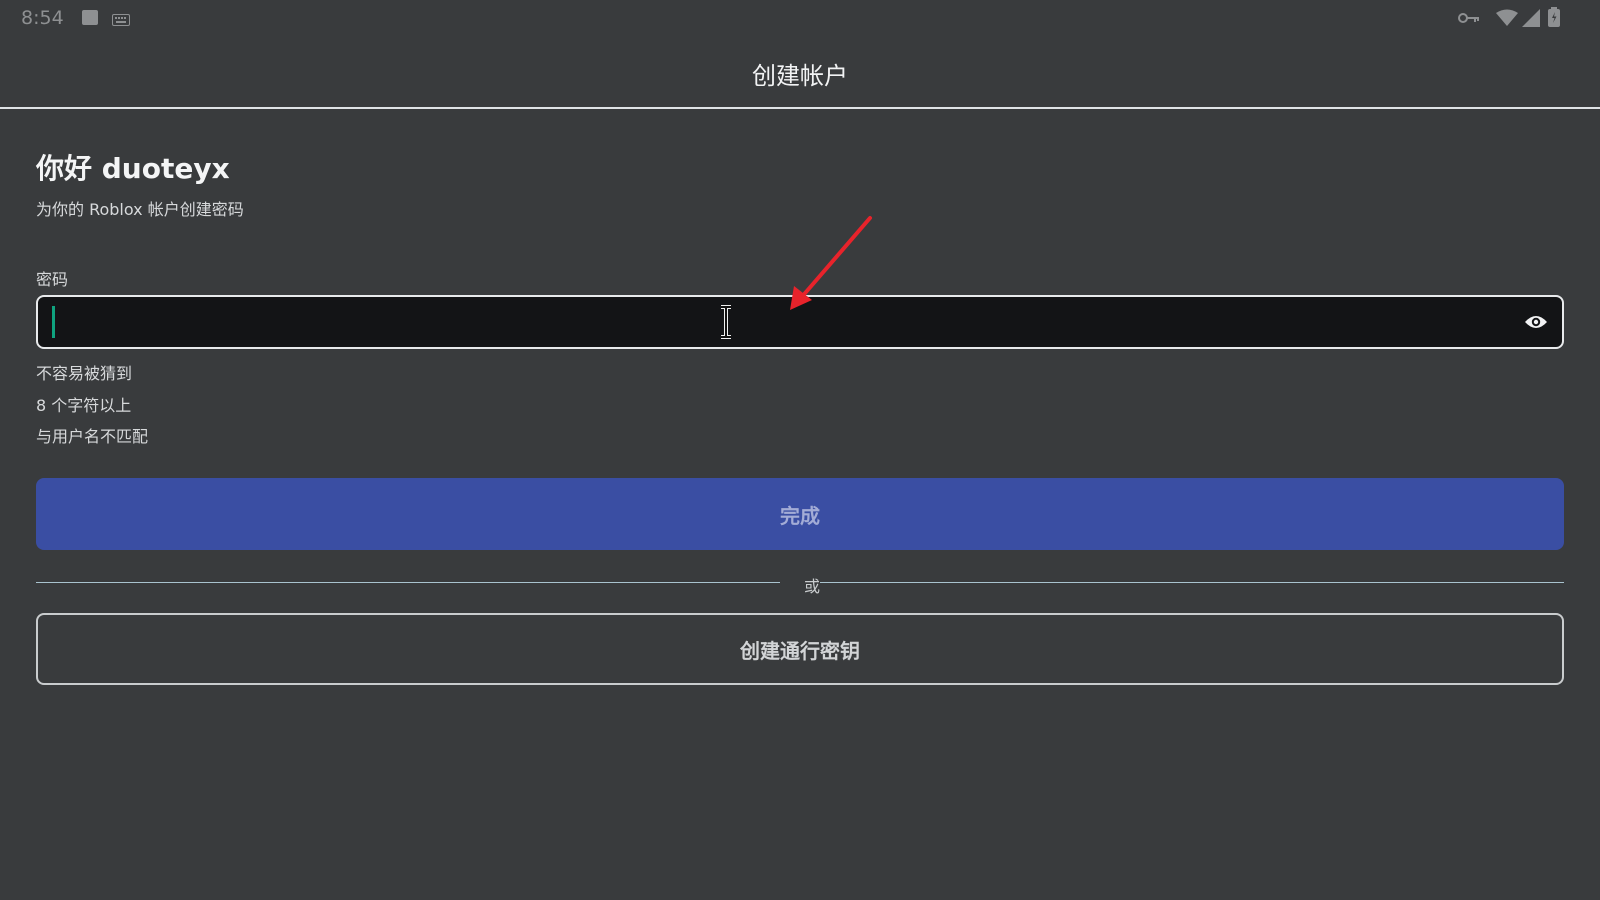 The height and width of the screenshot is (900, 1600). I want to click on title-bar: 创建帐户, so click(800, 72).